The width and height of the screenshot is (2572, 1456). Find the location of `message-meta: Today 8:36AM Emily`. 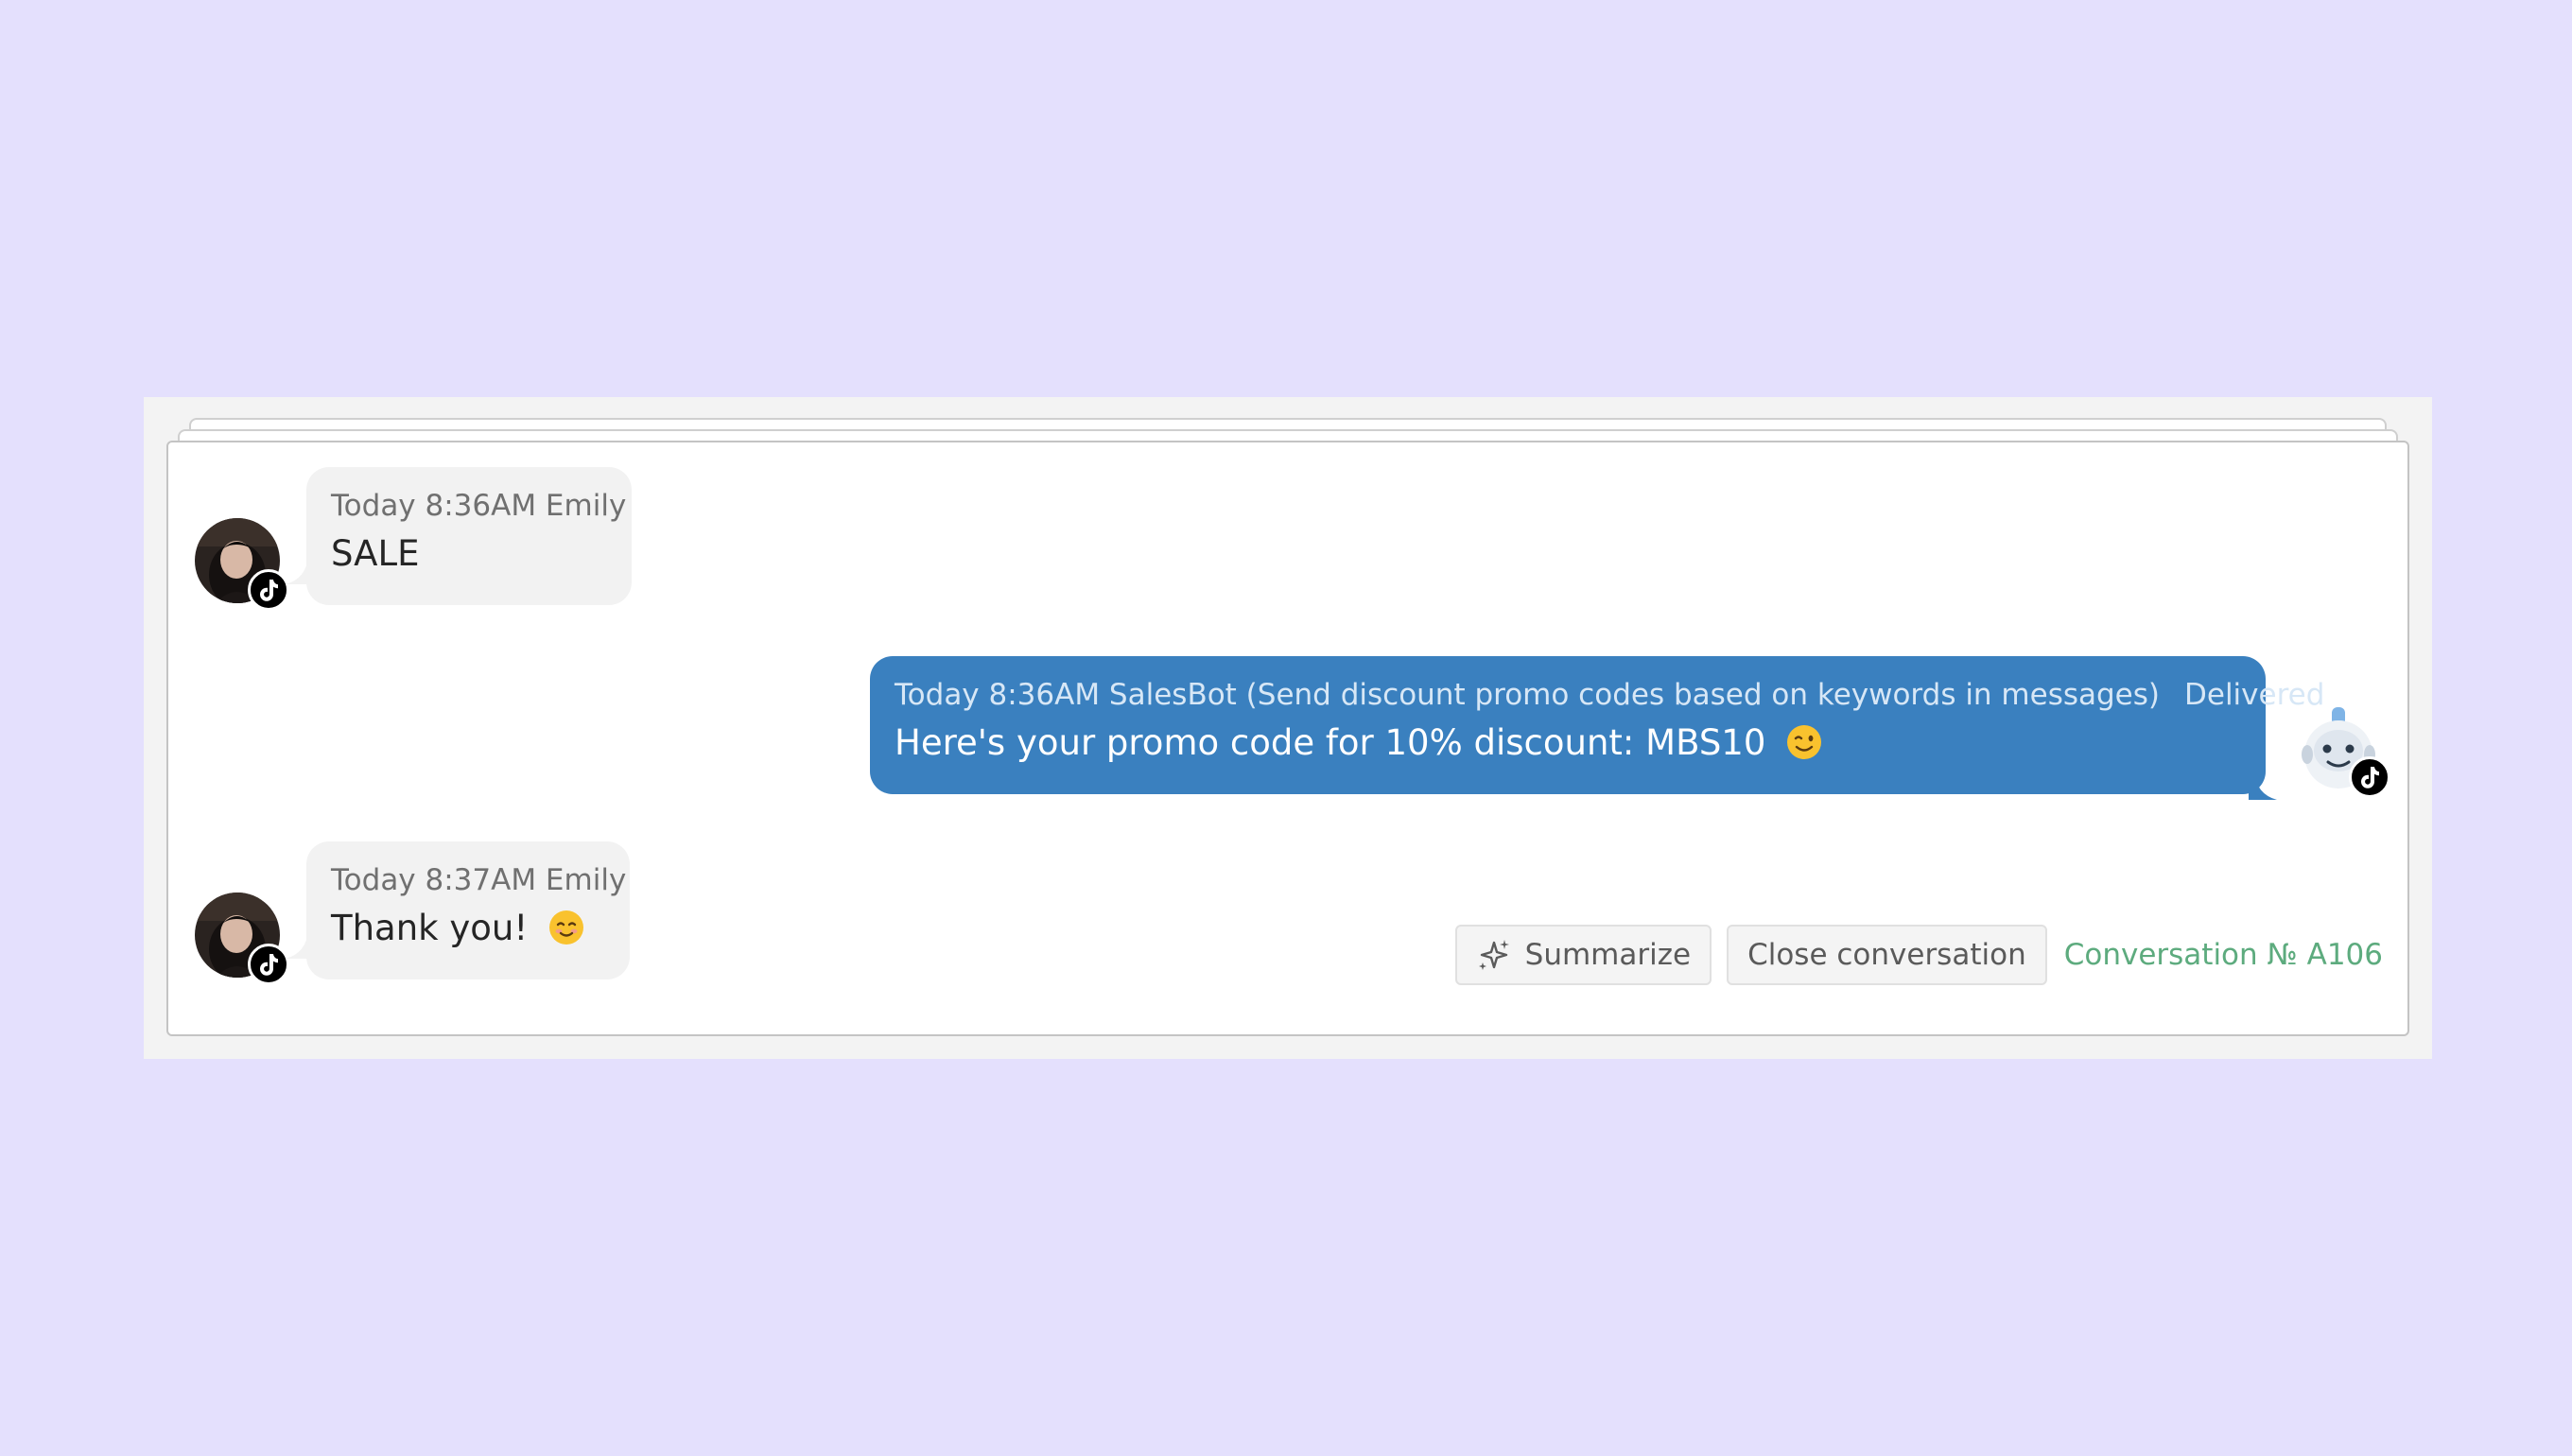

message-meta: Today 8:36AM Emily is located at coordinates (479, 506).